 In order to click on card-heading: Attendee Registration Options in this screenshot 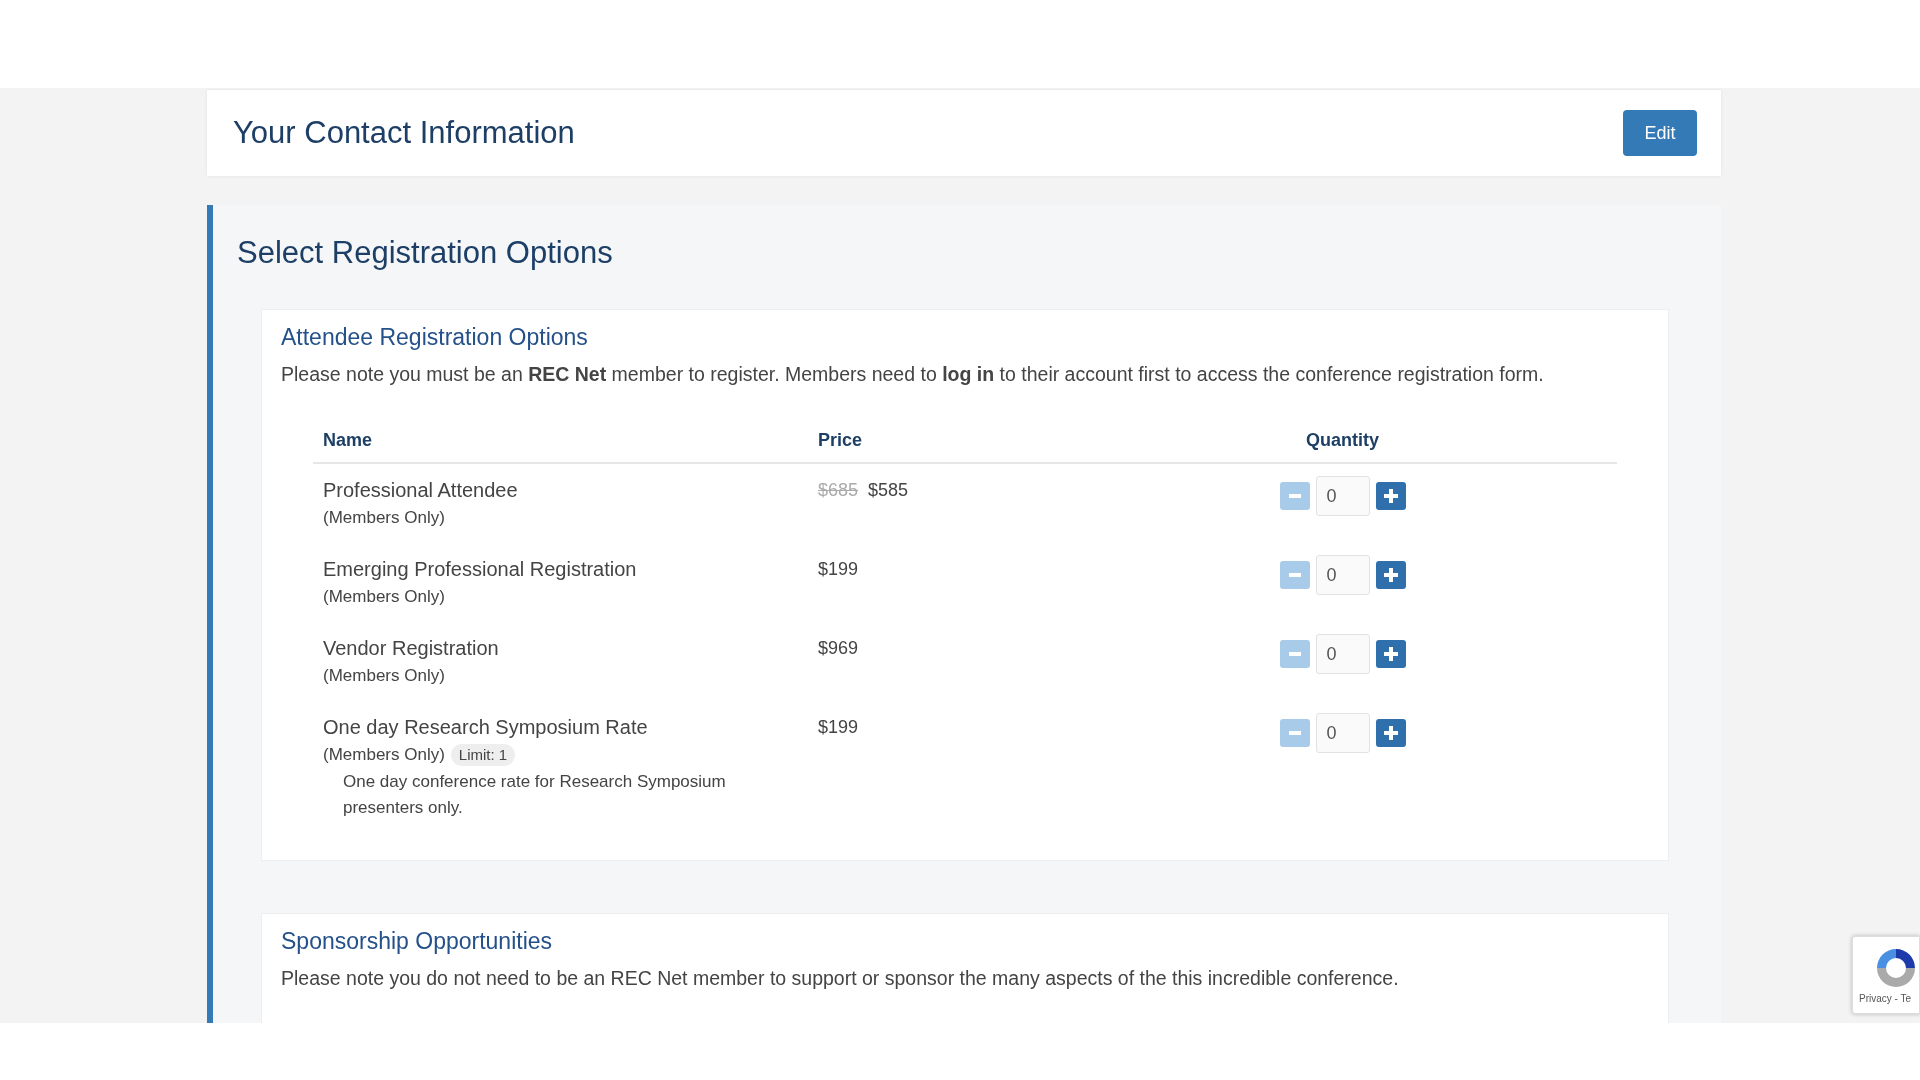, I will do `click(435, 337)`.